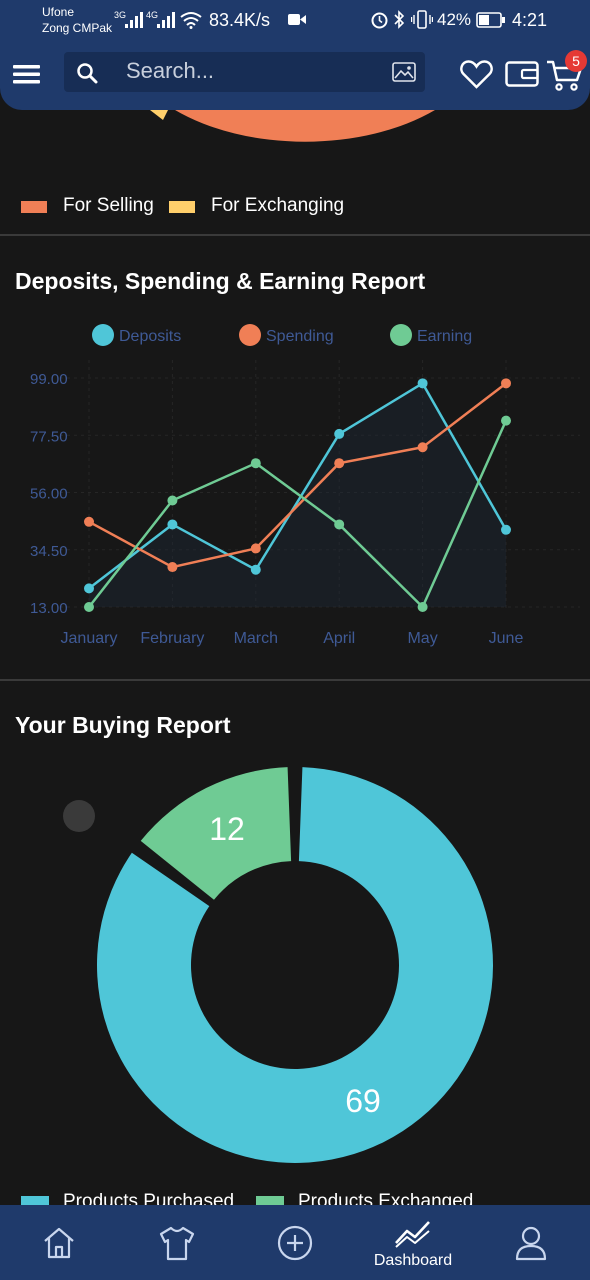 The height and width of the screenshot is (1280, 590). I want to click on clock: 4:21, so click(530, 20).